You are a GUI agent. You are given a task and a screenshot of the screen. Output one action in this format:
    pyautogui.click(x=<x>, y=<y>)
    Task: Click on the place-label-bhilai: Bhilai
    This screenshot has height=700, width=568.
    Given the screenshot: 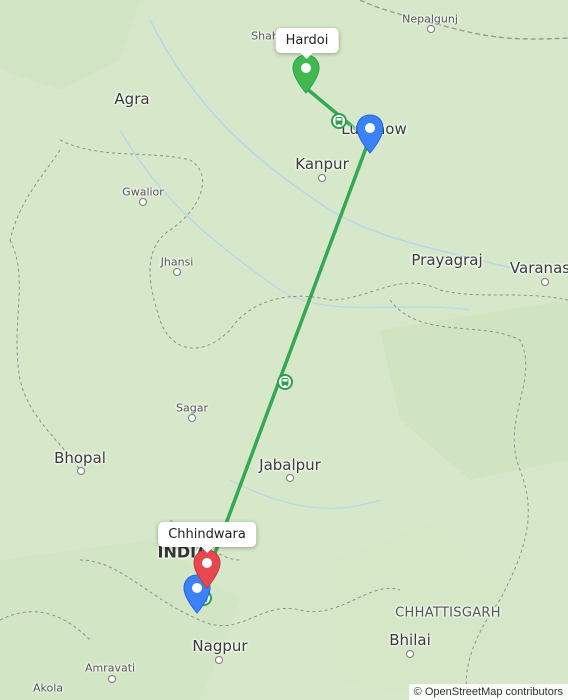 What is the action you would take?
    pyautogui.click(x=410, y=640)
    